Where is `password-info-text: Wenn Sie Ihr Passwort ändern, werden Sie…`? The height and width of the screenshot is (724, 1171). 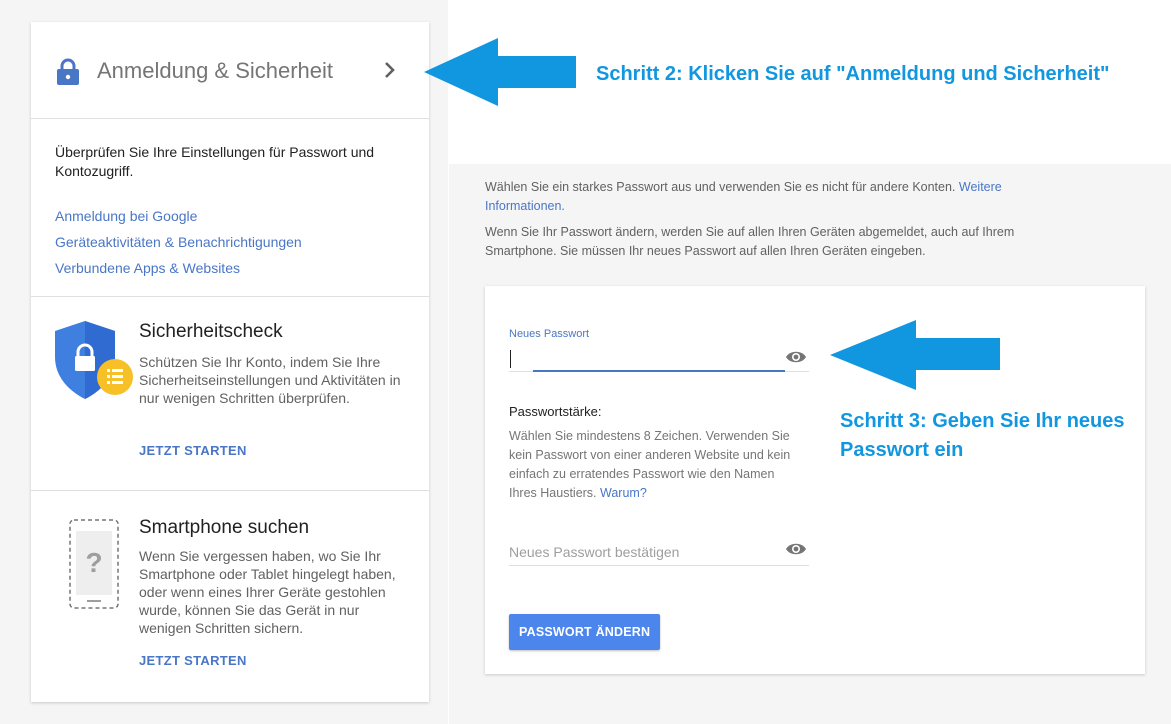 password-info-text: Wenn Sie Ihr Passwort ändern, werden Sie… is located at coordinates (750, 241).